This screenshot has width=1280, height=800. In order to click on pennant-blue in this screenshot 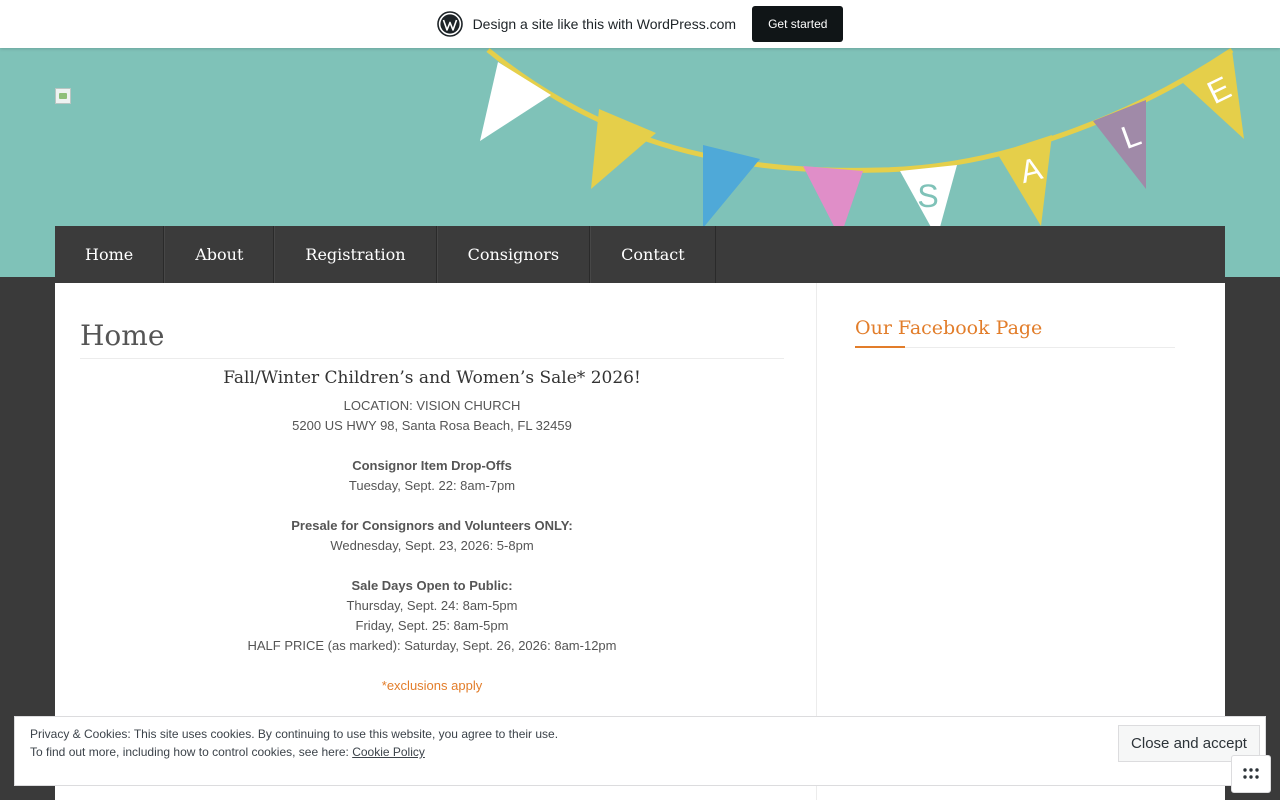, I will do `click(731, 186)`.